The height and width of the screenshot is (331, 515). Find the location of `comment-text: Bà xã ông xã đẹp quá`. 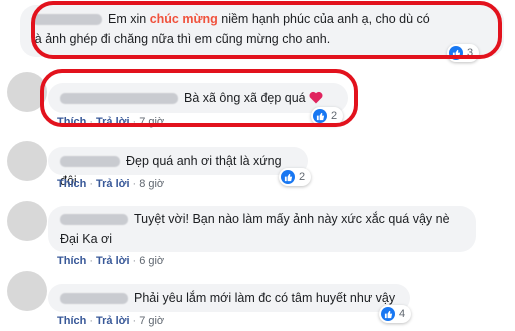

comment-text: Bà xã ông xã đẹp quá is located at coordinates (245, 98).